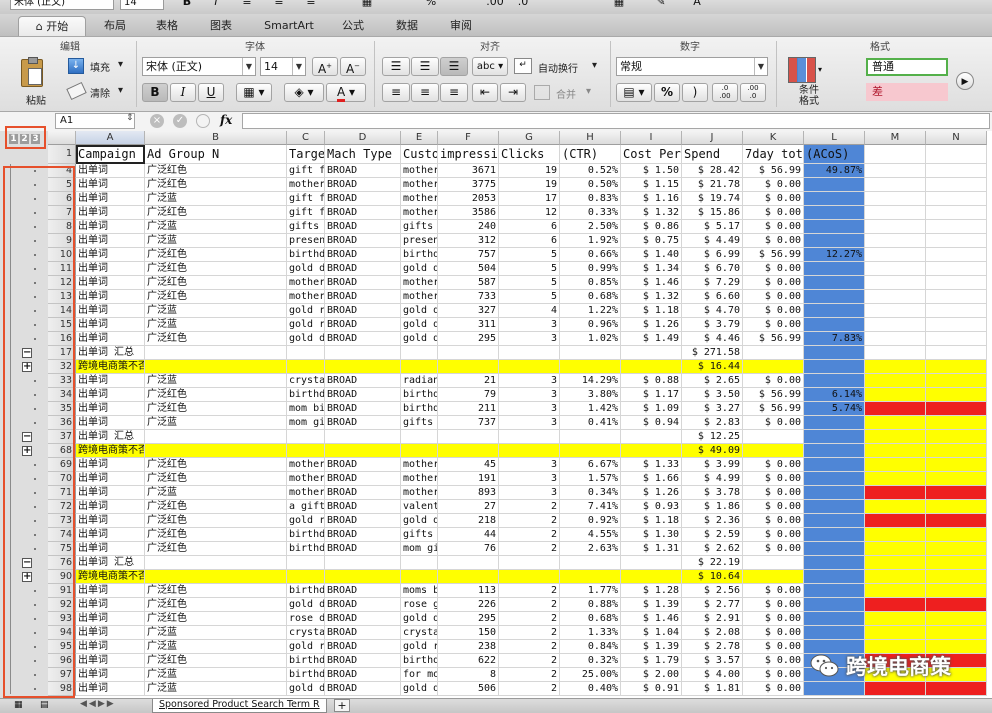 This screenshot has width=992, height=713. What do you see at coordinates (695, 92) in the screenshot?
I see `comma-button: )` at bounding box center [695, 92].